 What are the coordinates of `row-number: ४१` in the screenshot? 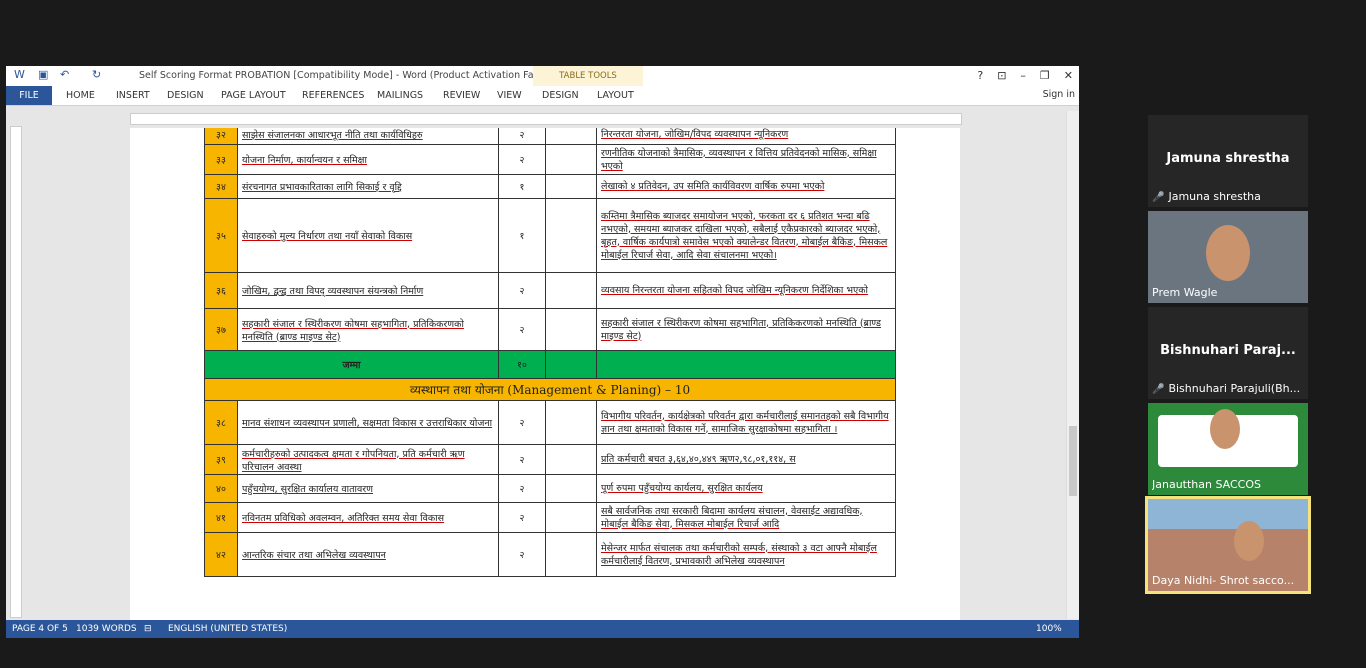 It's located at (221, 517).